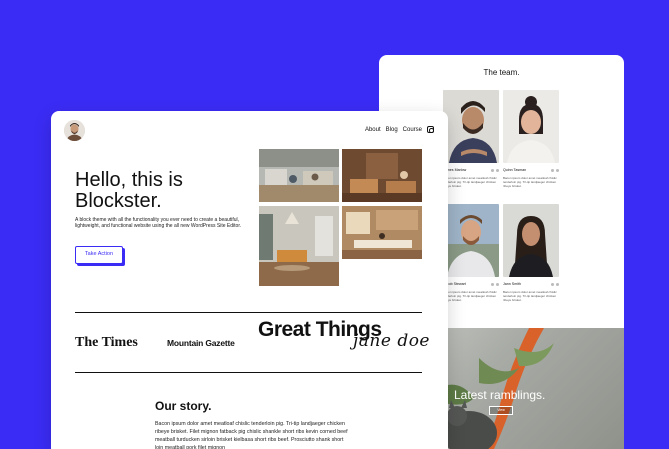 The height and width of the screenshot is (449, 669). What do you see at coordinates (201, 343) in the screenshot?
I see `logo-mountain-gazette: Mountain Gazette` at bounding box center [201, 343].